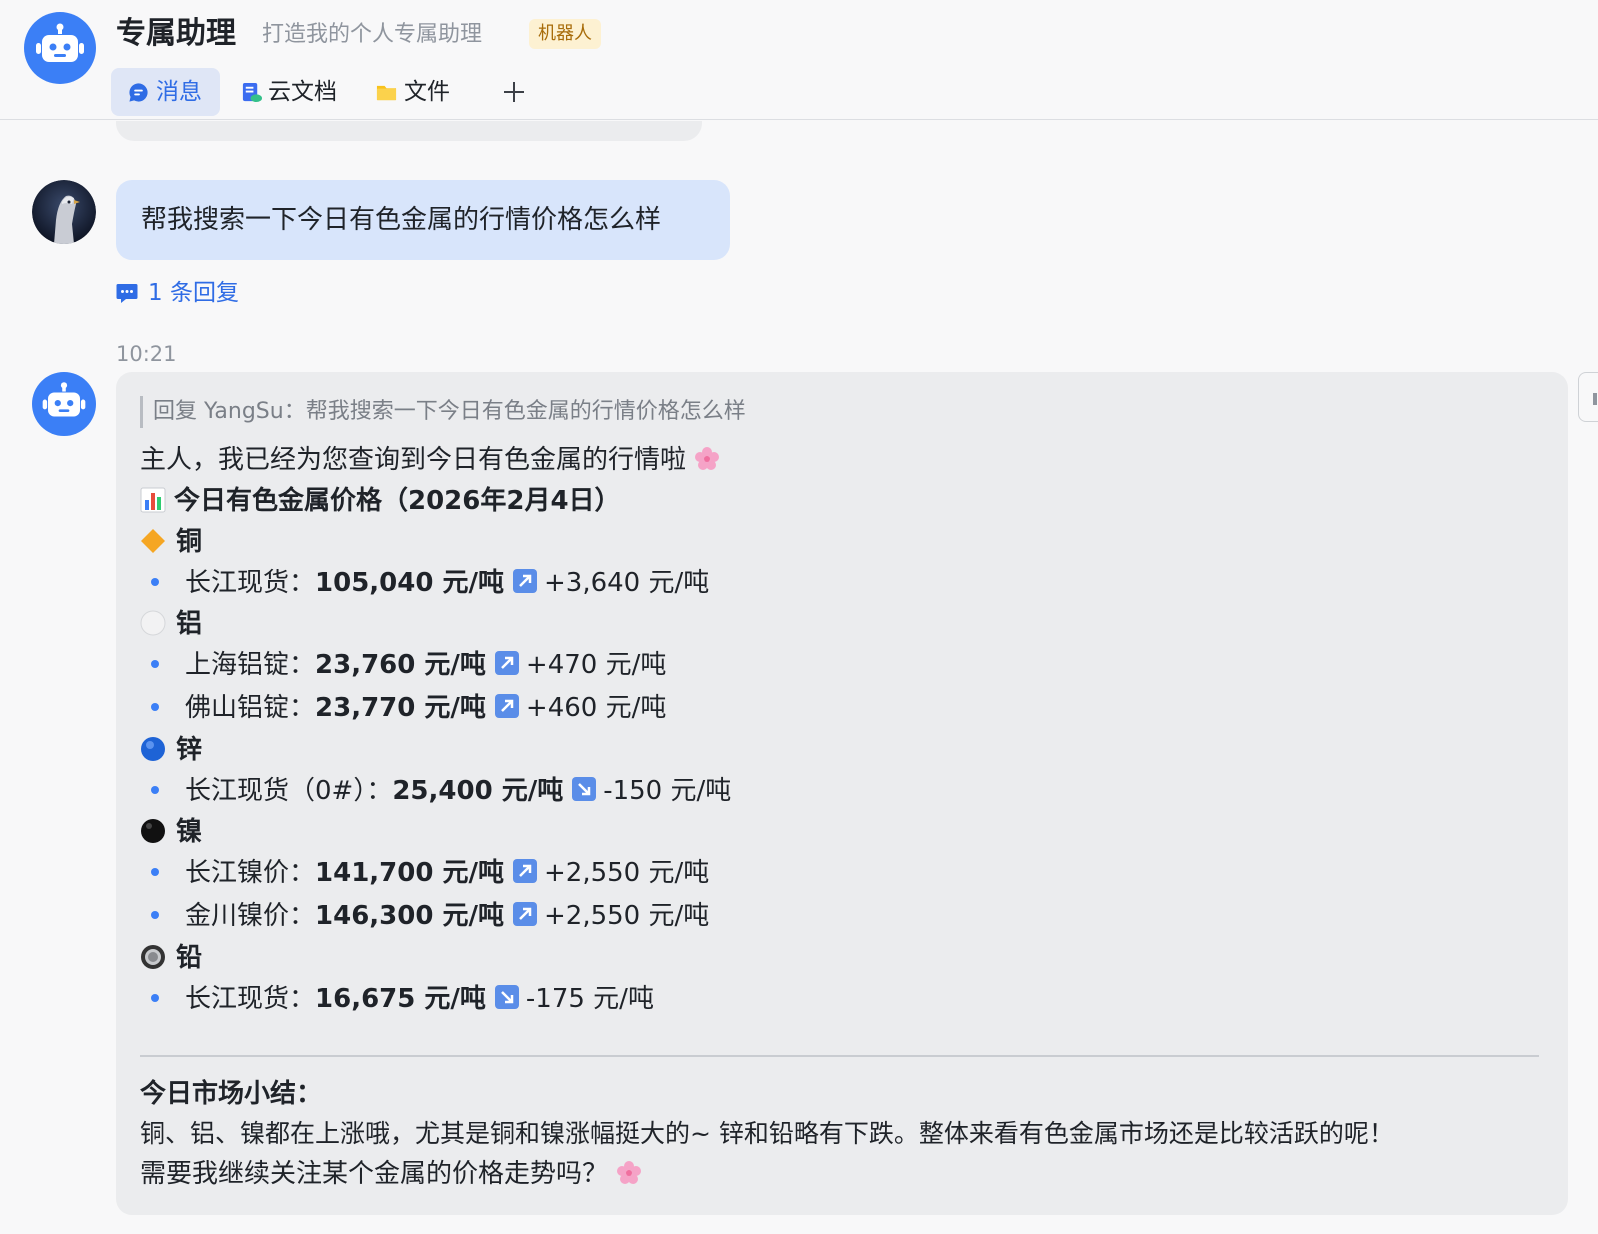 This screenshot has width=1598, height=1234. I want to click on metal-title-nickel: 镍, so click(171, 832).